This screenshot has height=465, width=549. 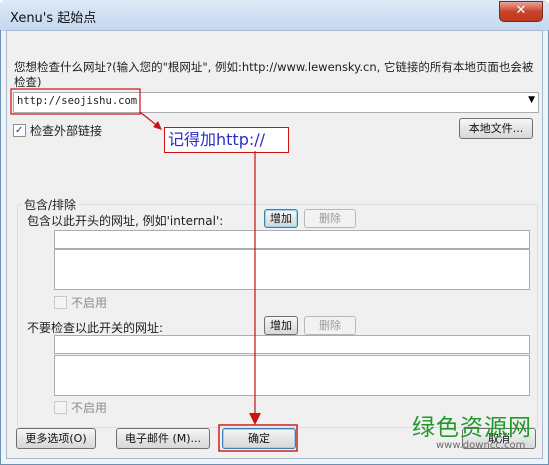 What do you see at coordinates (330, 325) in the screenshot?
I see `exclude-delete-button: 删除` at bounding box center [330, 325].